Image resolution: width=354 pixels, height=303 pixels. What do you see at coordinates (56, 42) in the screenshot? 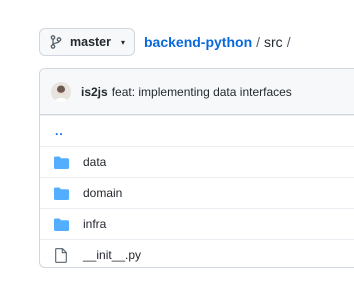
I see `git-branch-icon` at bounding box center [56, 42].